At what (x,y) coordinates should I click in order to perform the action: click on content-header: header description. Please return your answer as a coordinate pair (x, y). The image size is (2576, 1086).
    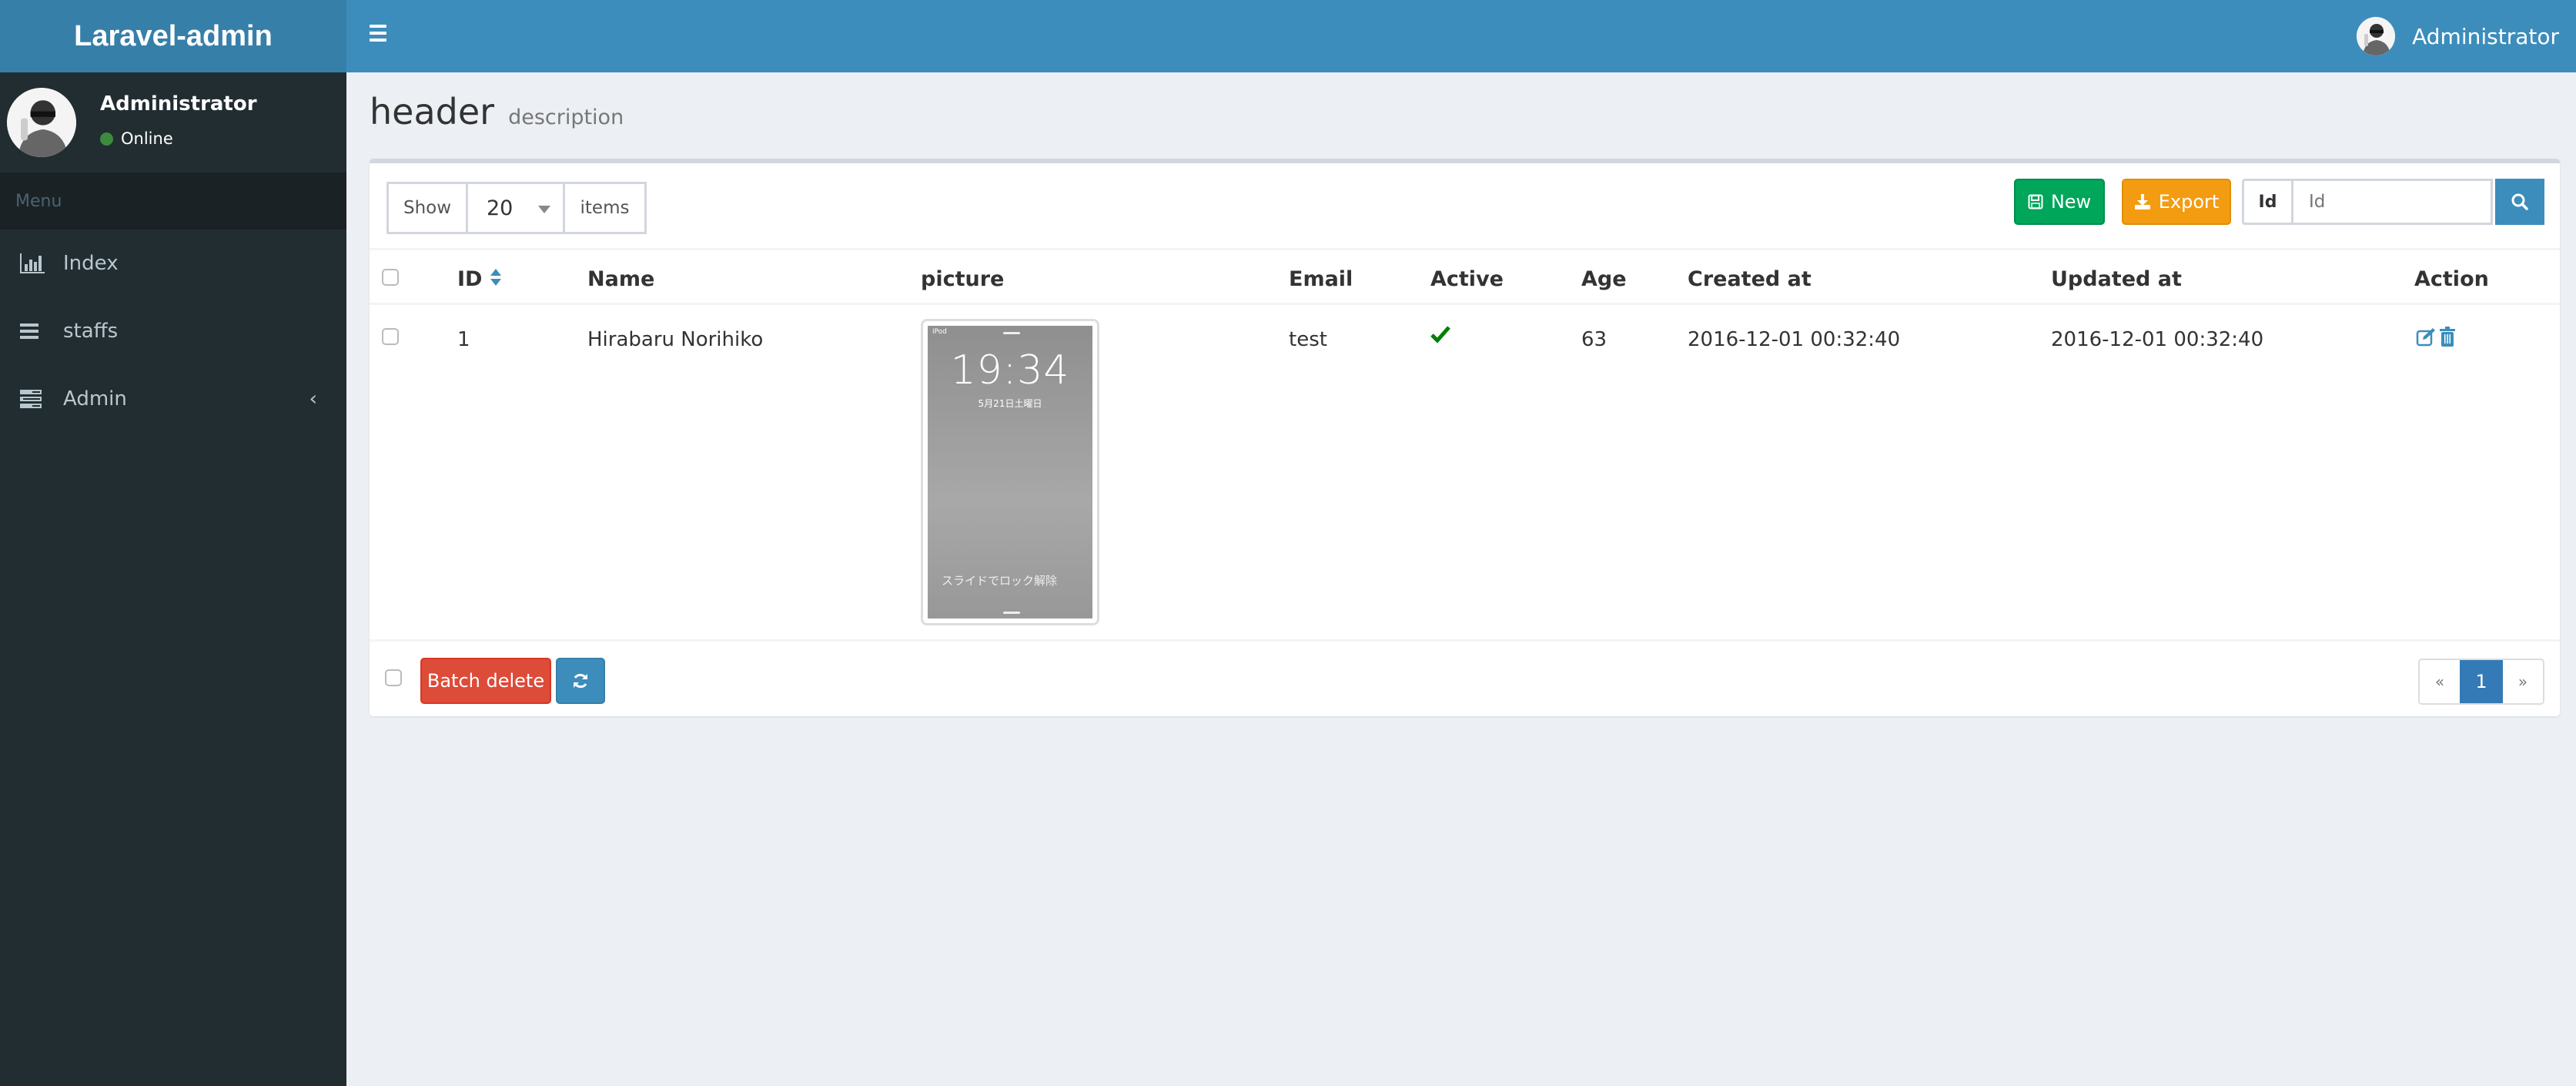
    Looking at the image, I should click on (497, 111).